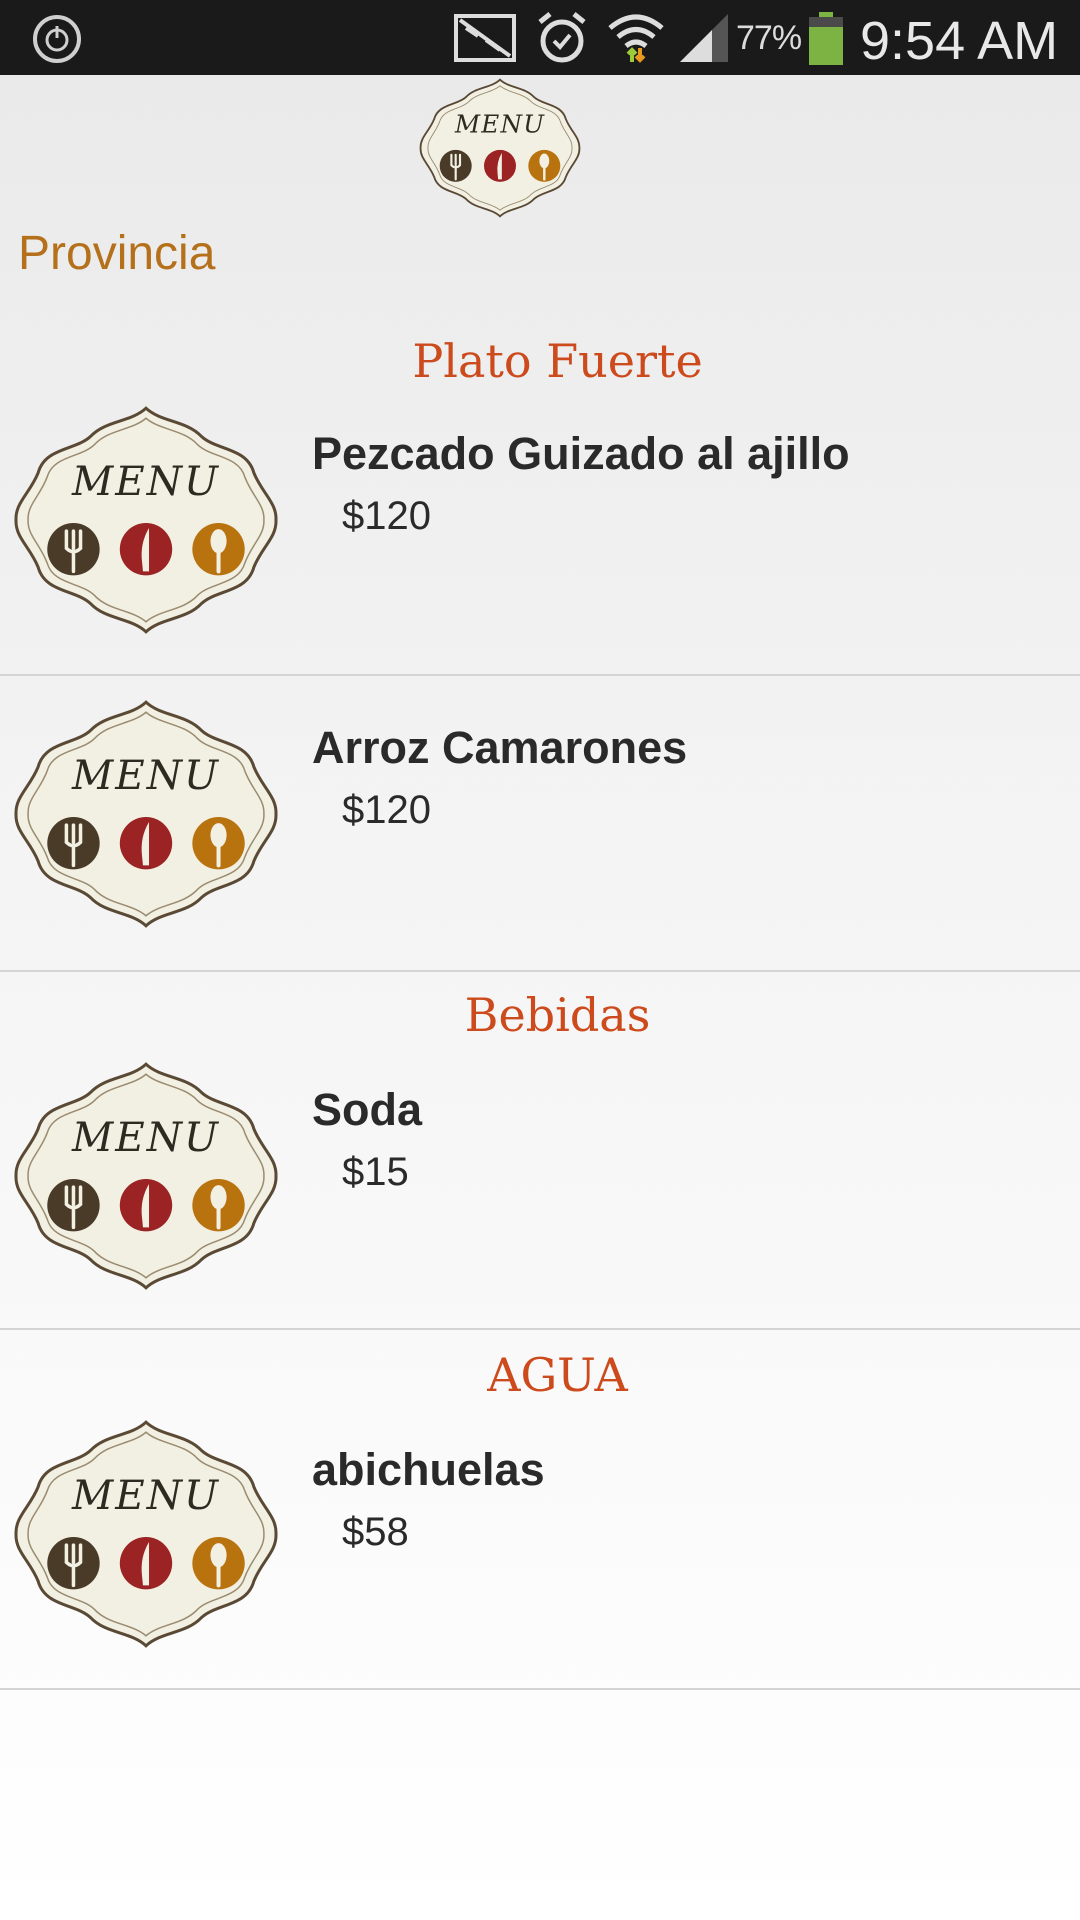 The height and width of the screenshot is (1920, 1080). Describe the element at coordinates (485, 38) in the screenshot. I see `no-sim-icon` at that location.